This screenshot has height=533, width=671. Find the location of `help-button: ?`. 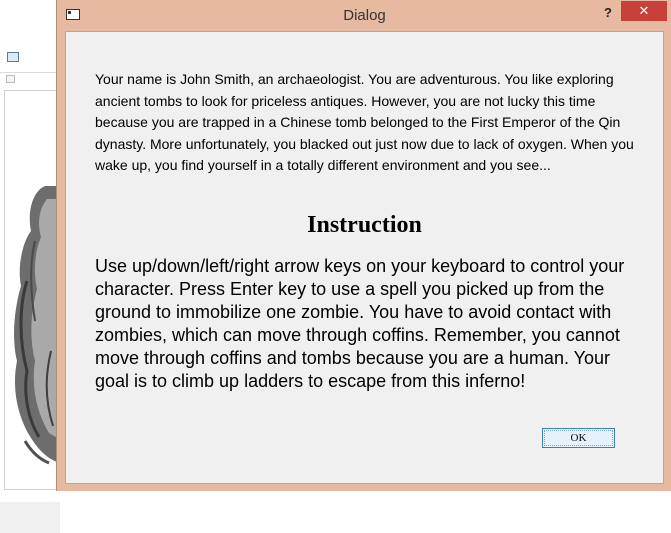

help-button: ? is located at coordinates (608, 13).